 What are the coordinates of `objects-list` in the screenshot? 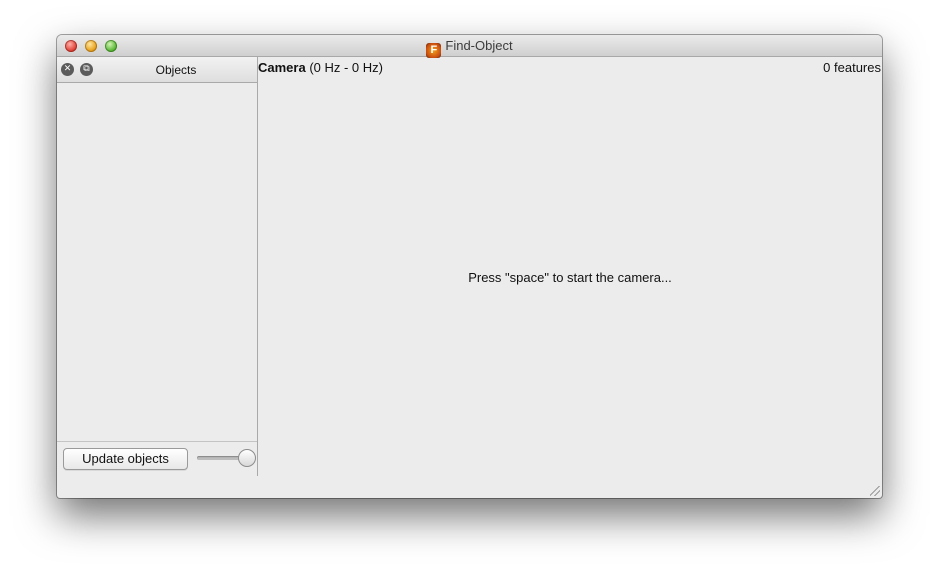 It's located at (157, 262).